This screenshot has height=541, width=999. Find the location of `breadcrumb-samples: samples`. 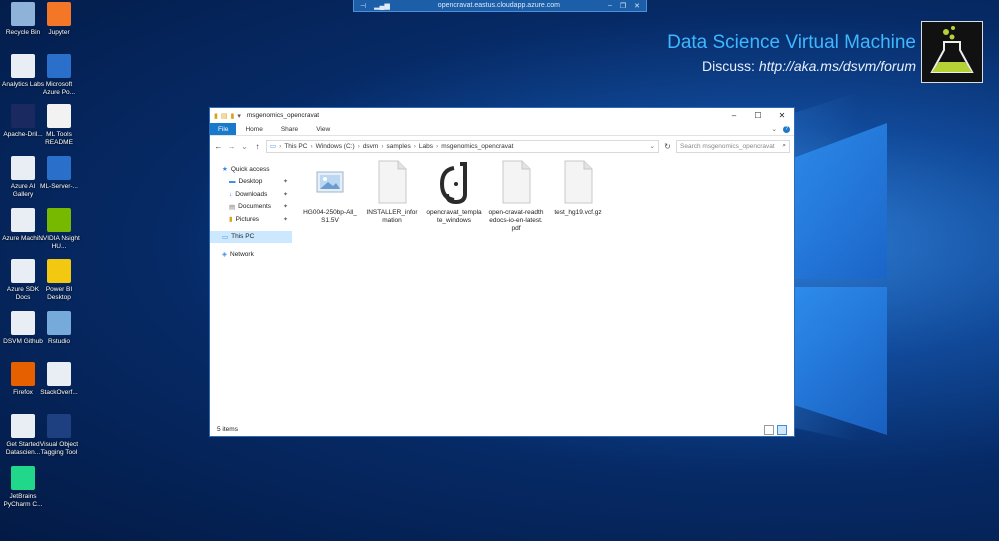

breadcrumb-samples: samples is located at coordinates (399, 146).